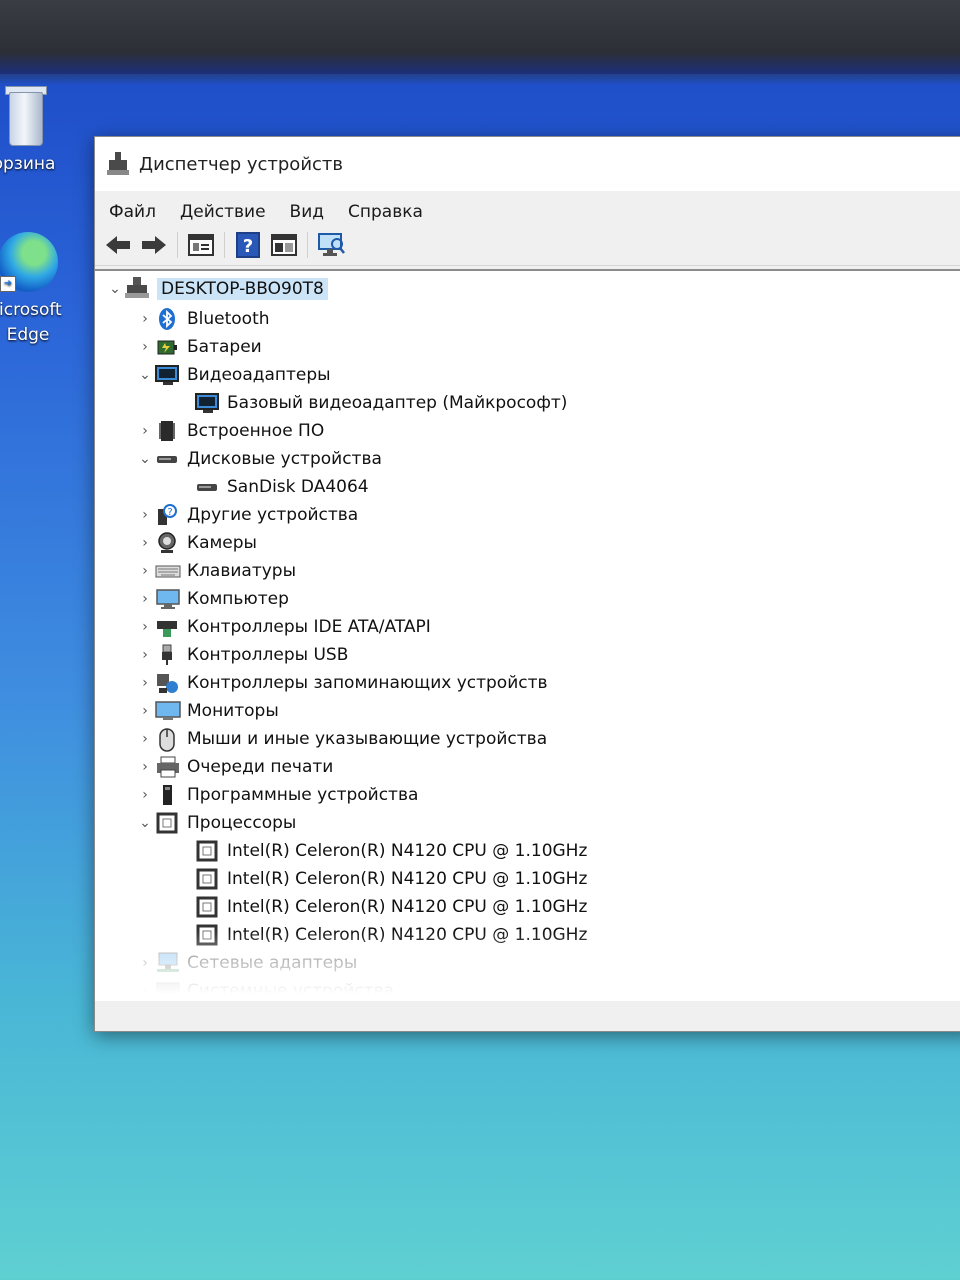  I want to click on monitor-scan-icon, so click(331, 244).